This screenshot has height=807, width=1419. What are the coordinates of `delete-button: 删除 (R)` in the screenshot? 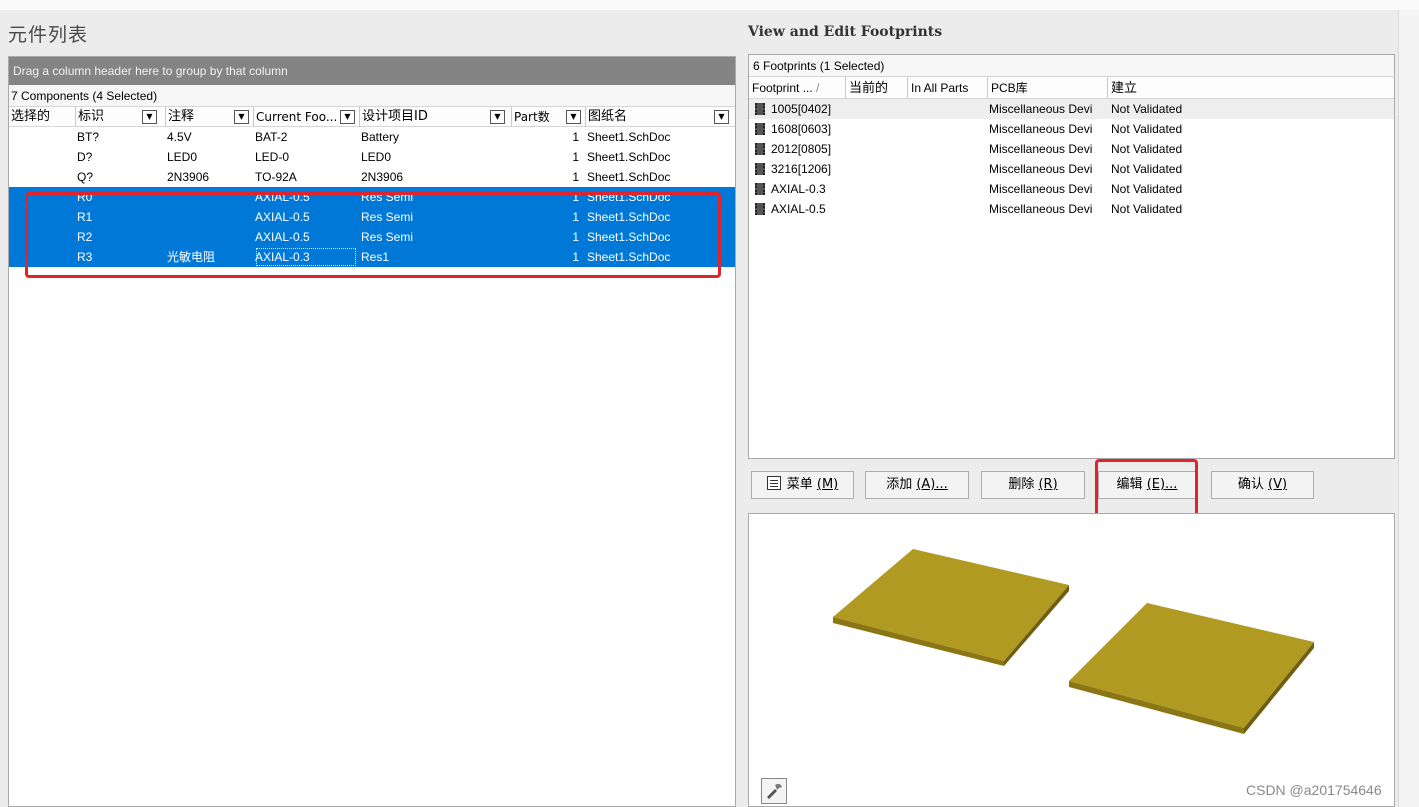 It's located at (1033, 485).